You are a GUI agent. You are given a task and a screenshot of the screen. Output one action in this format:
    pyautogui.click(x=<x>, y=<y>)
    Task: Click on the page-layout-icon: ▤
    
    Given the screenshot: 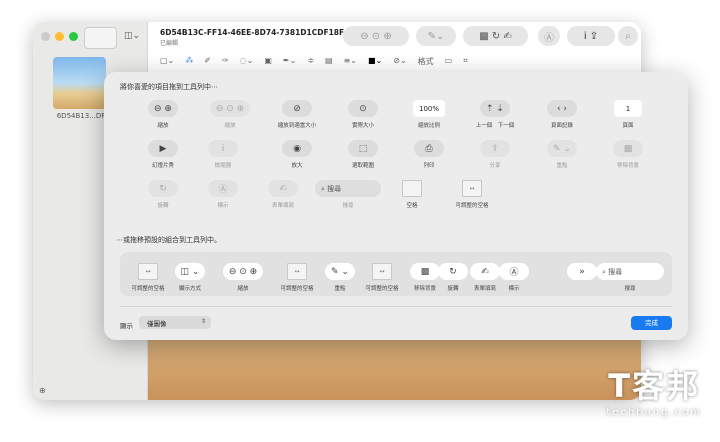 What is the action you would take?
    pyautogui.click(x=329, y=61)
    